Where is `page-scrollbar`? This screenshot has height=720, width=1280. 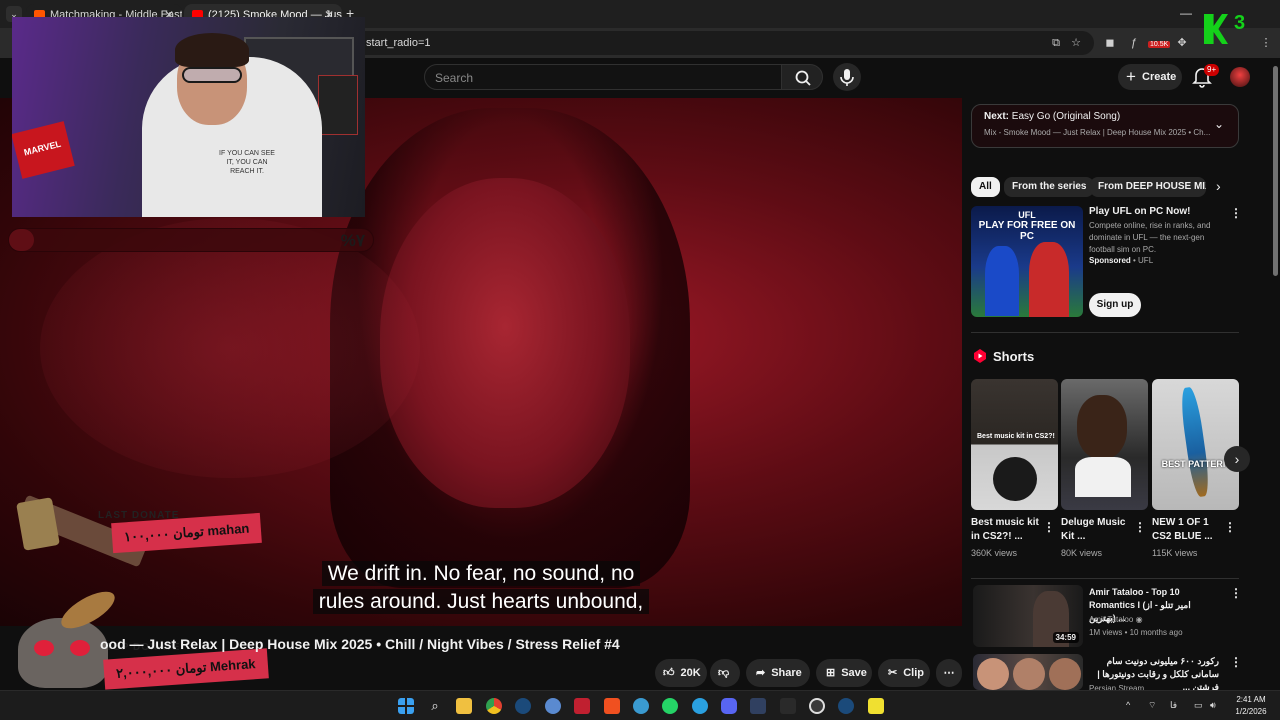
page-scrollbar is located at coordinates (1275, 374).